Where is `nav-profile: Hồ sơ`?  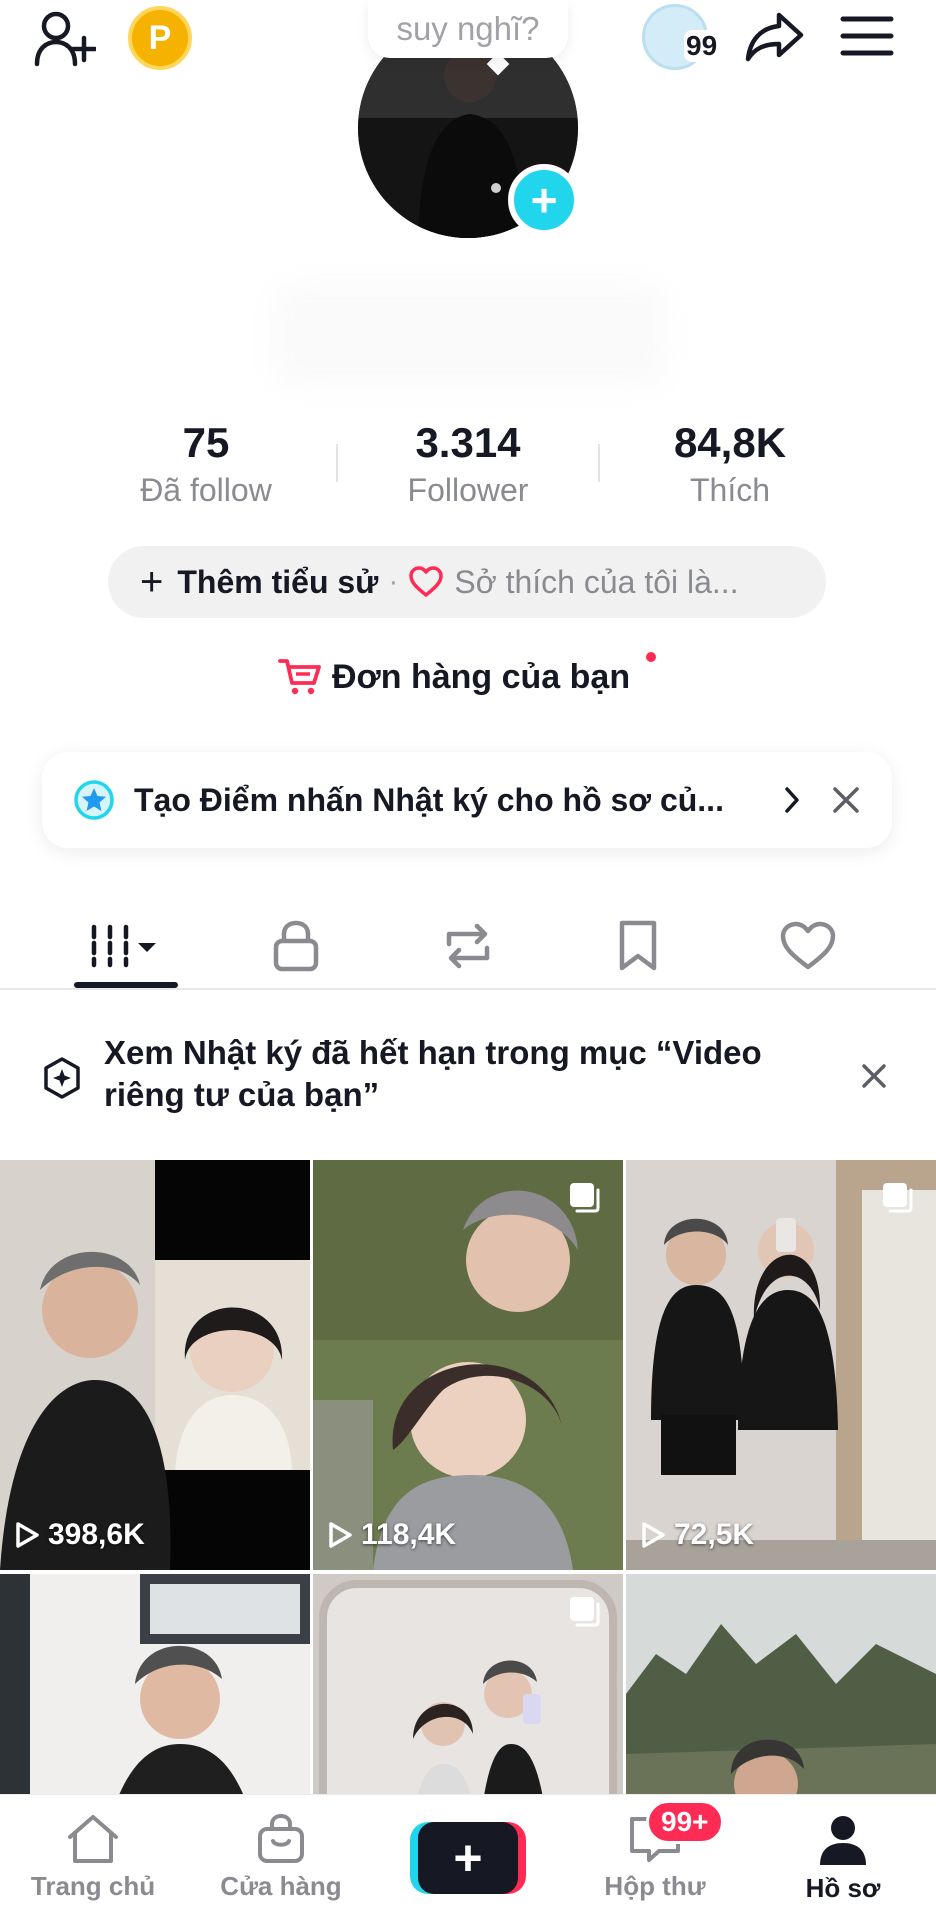 nav-profile: Hồ sơ is located at coordinates (843, 1857).